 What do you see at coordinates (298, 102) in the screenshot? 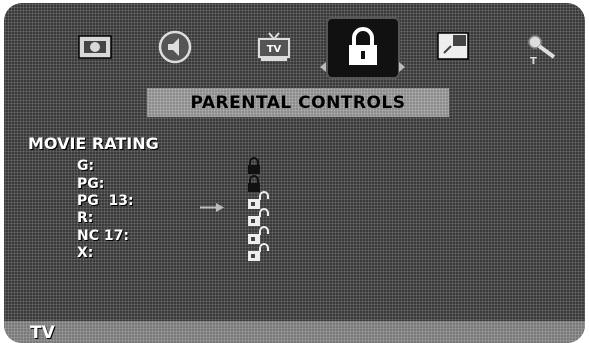
I see `page-title: PARENTAL CONTROLS` at bounding box center [298, 102].